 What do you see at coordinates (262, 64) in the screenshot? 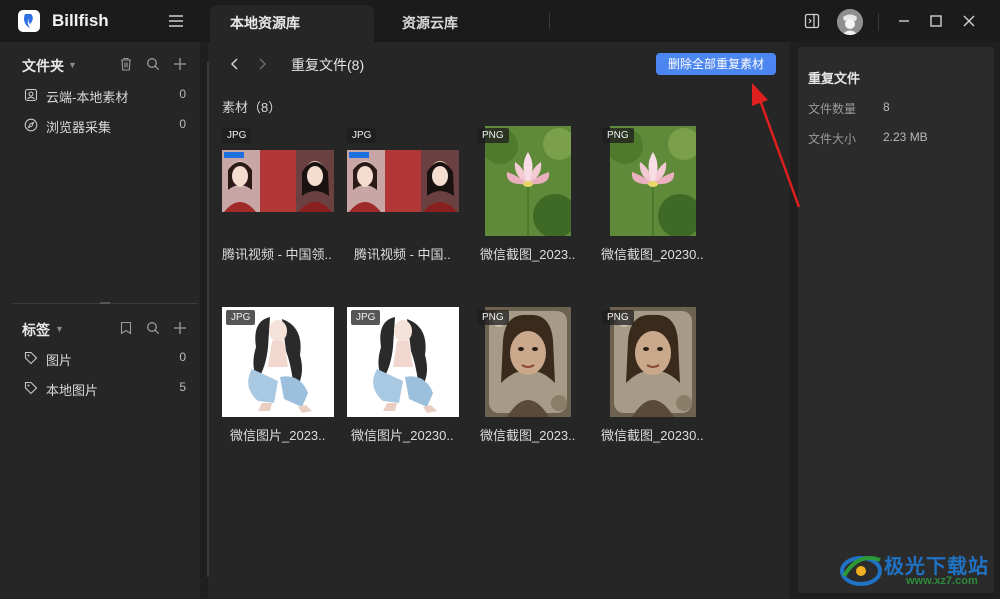
I see `forward-arrow-icon` at bounding box center [262, 64].